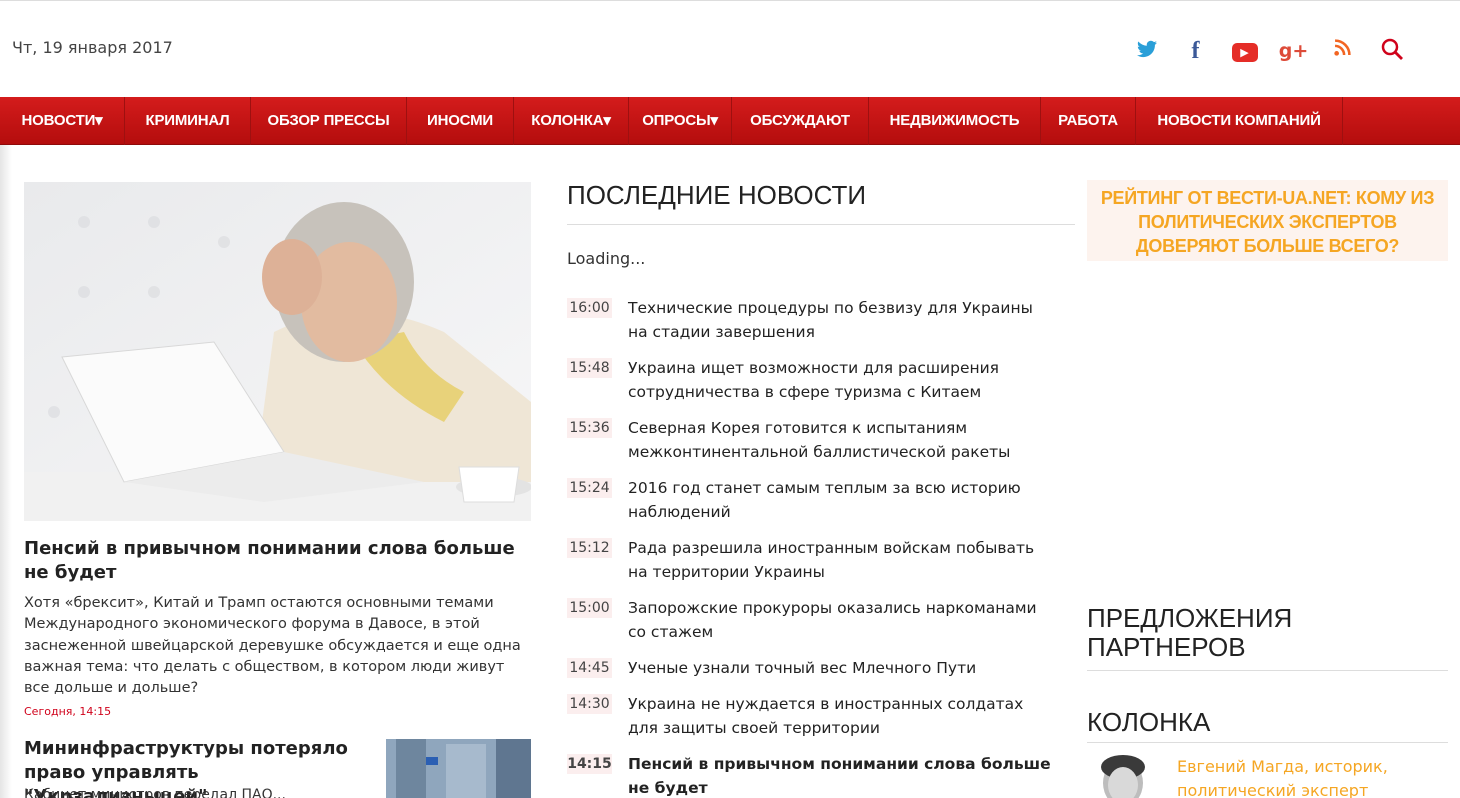 The image size is (1460, 798). Describe the element at coordinates (589, 668) in the screenshot. I see `news-time: 14:45` at that location.